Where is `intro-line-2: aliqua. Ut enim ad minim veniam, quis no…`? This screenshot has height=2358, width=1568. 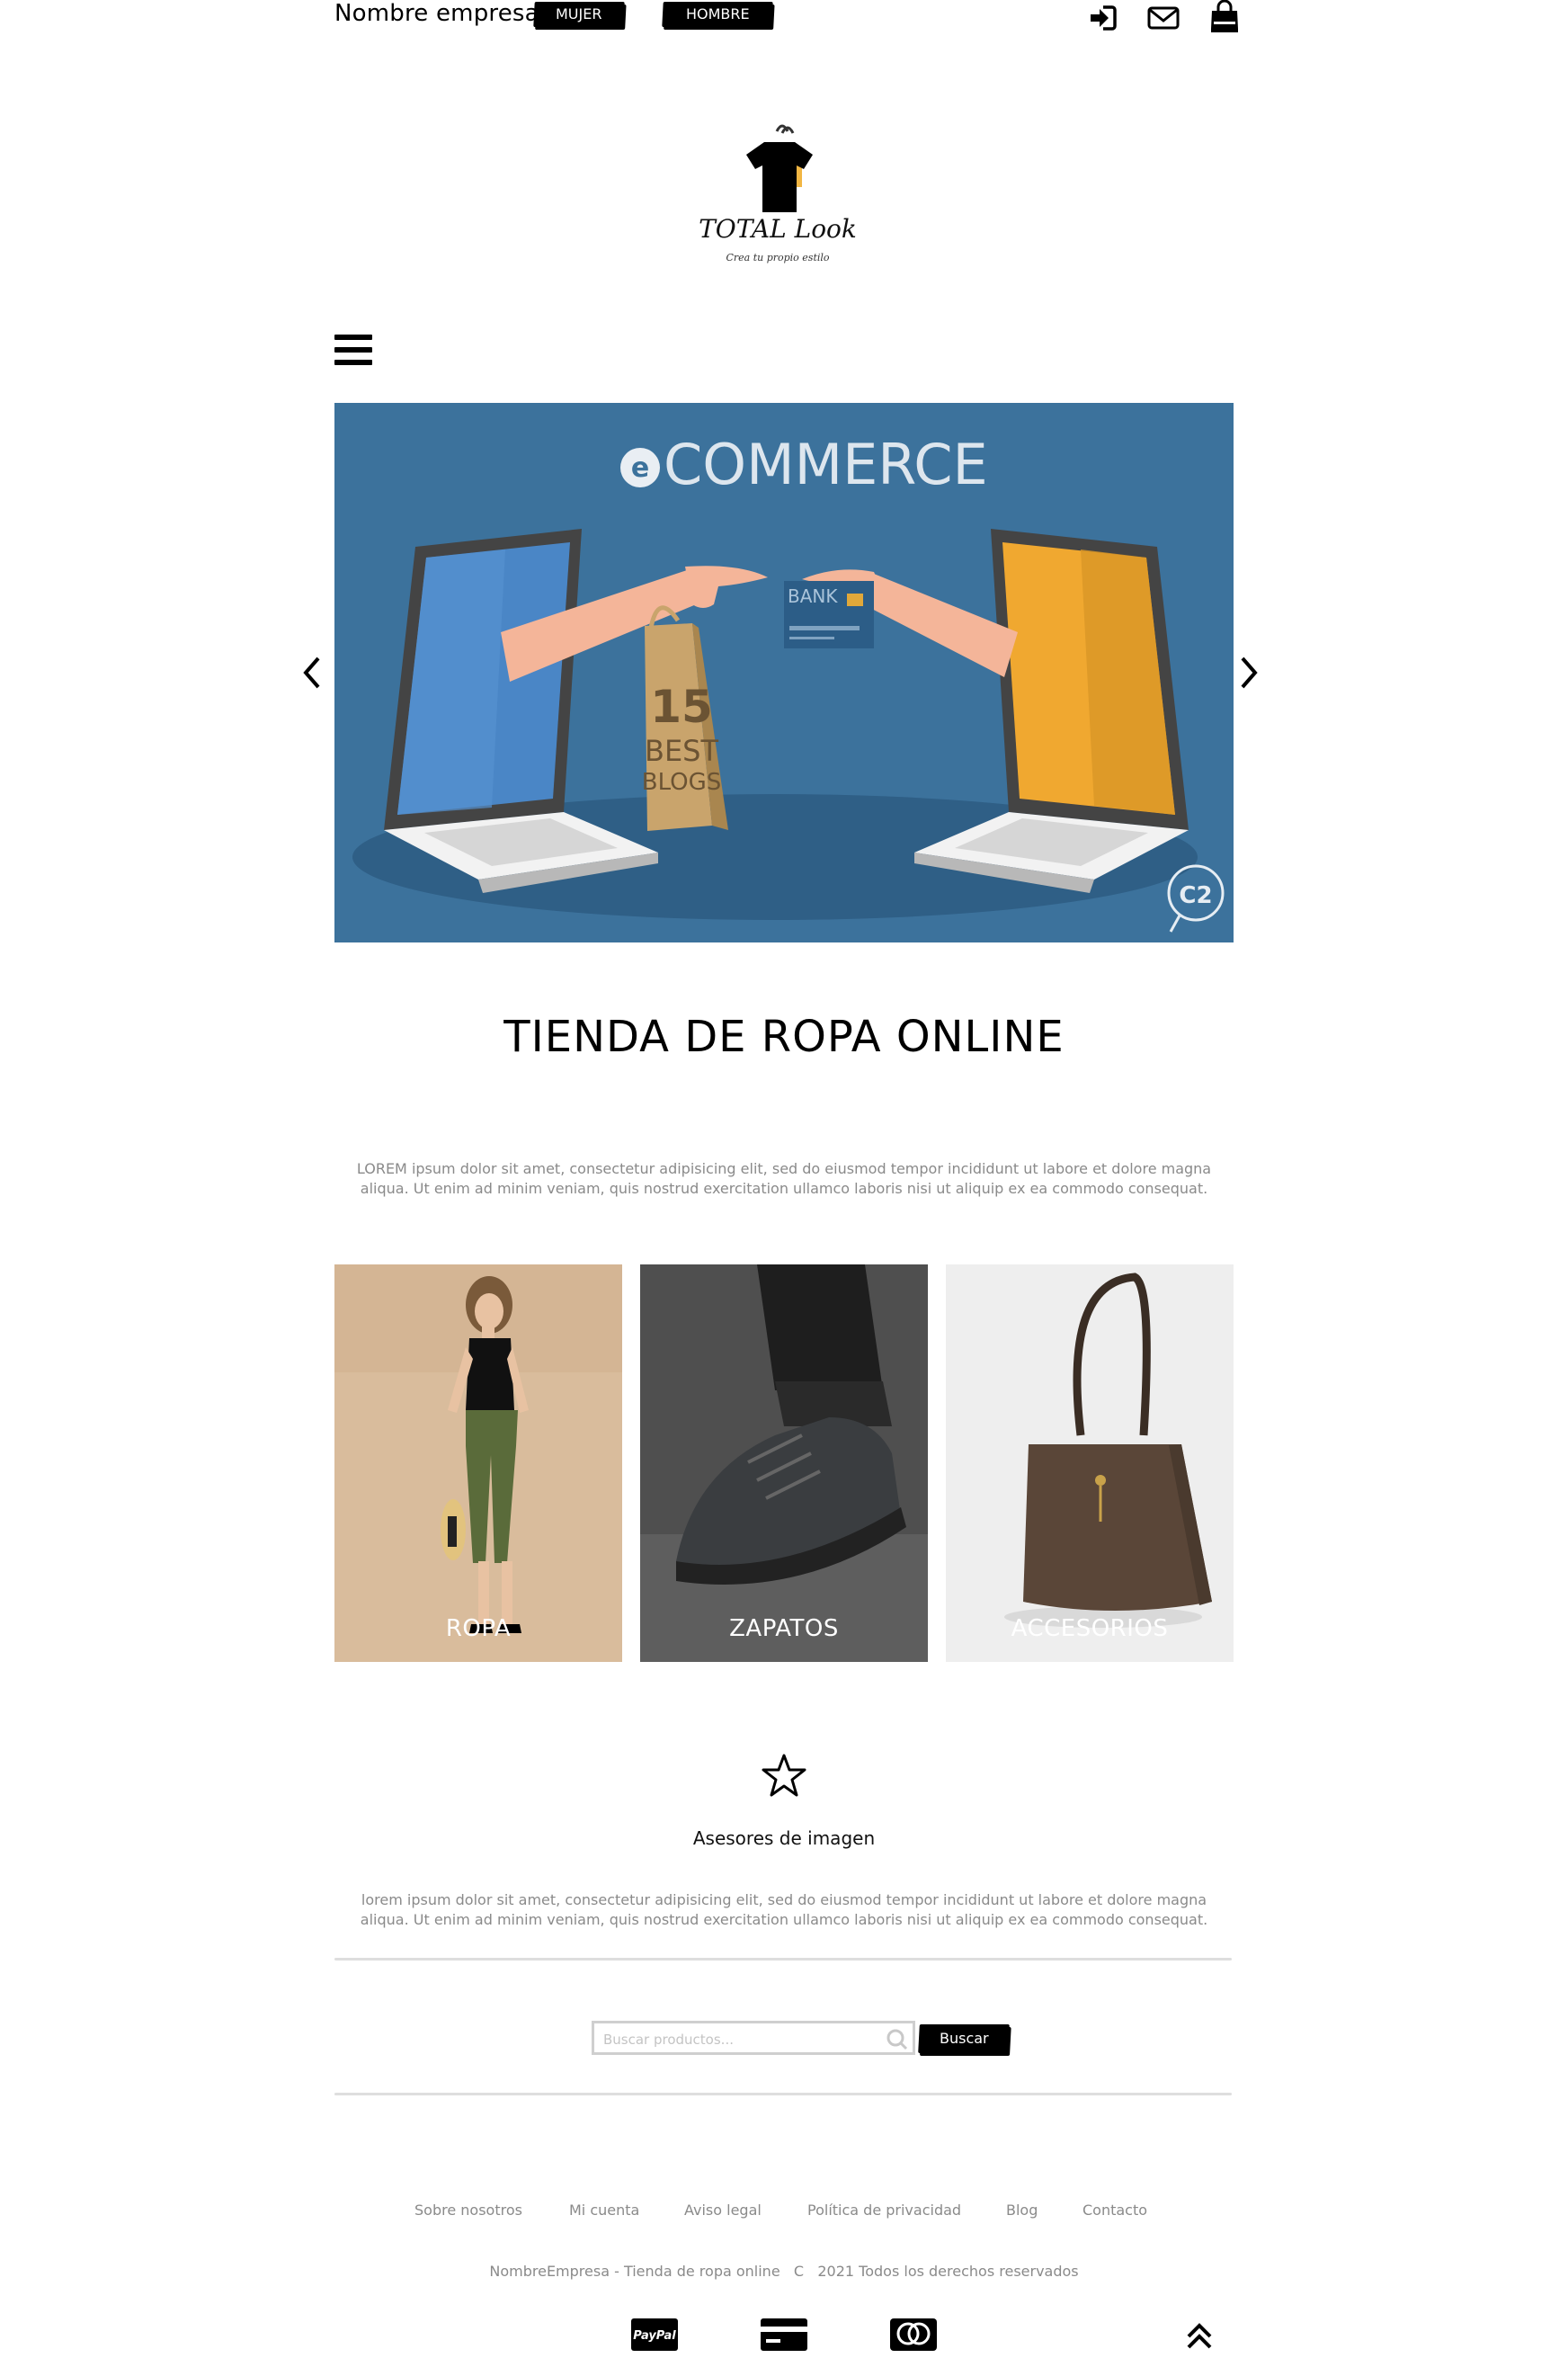 intro-line-2: aliqua. Ut enim ad minim veniam, quis no… is located at coordinates (784, 1188).